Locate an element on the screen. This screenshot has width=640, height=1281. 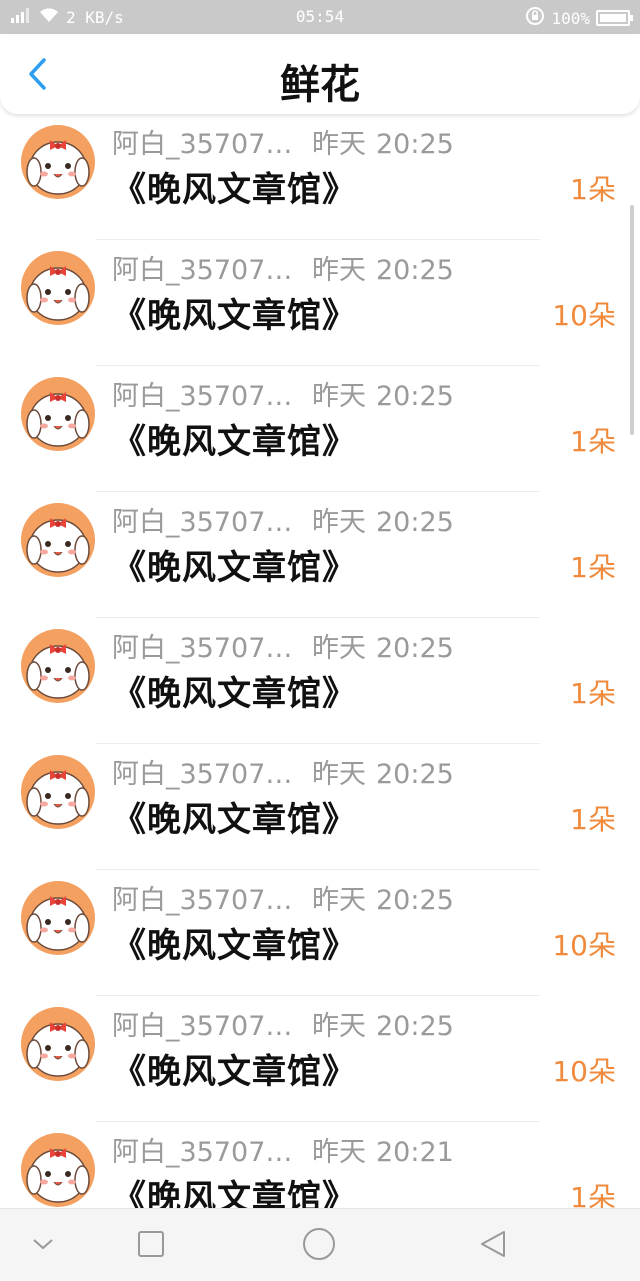
item-meta: 阿白_35707… 昨天 20:21 is located at coordinates (283, 1149).